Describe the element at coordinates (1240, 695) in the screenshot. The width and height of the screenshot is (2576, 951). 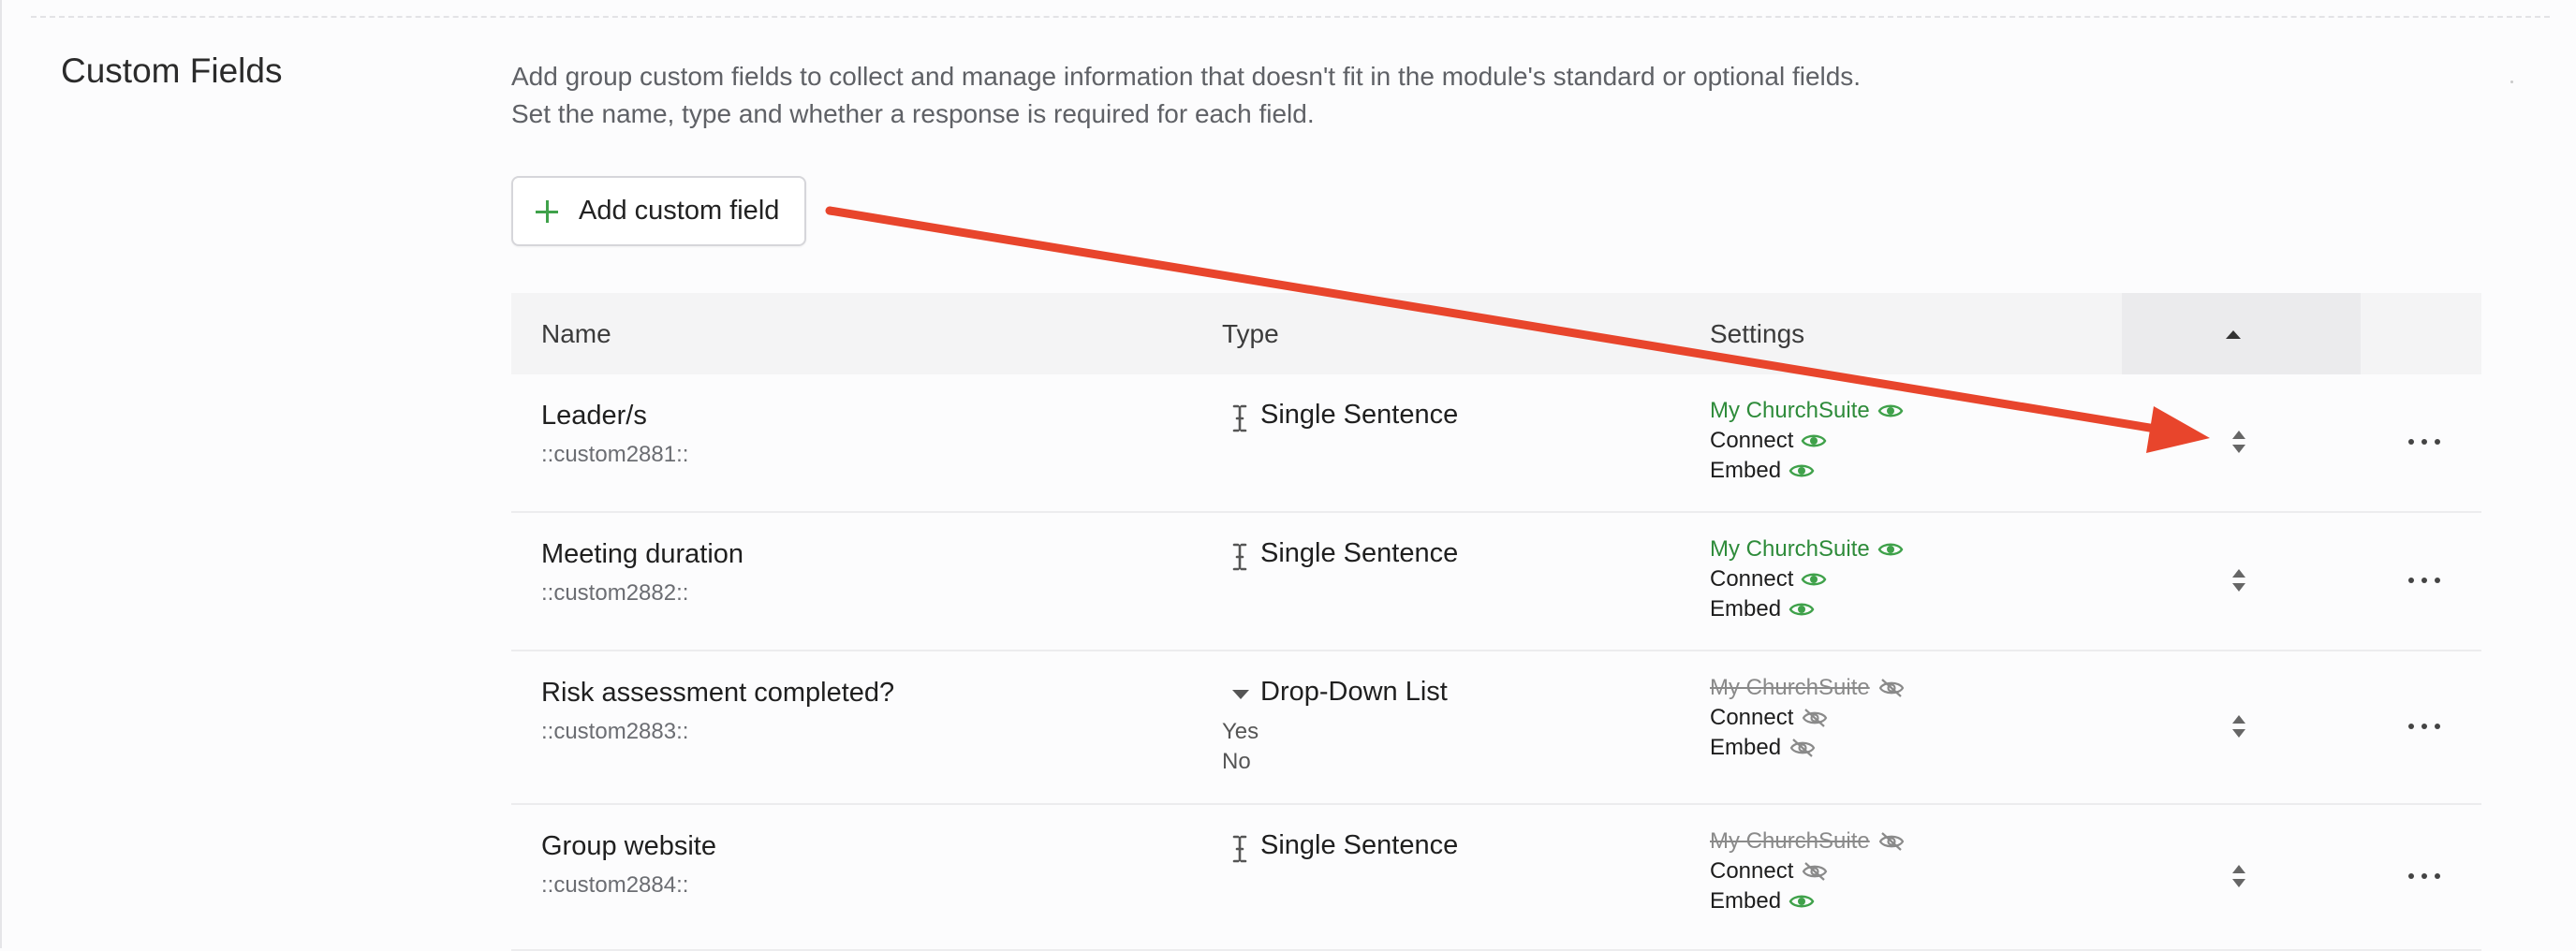
I see `caret-down-icon` at that location.